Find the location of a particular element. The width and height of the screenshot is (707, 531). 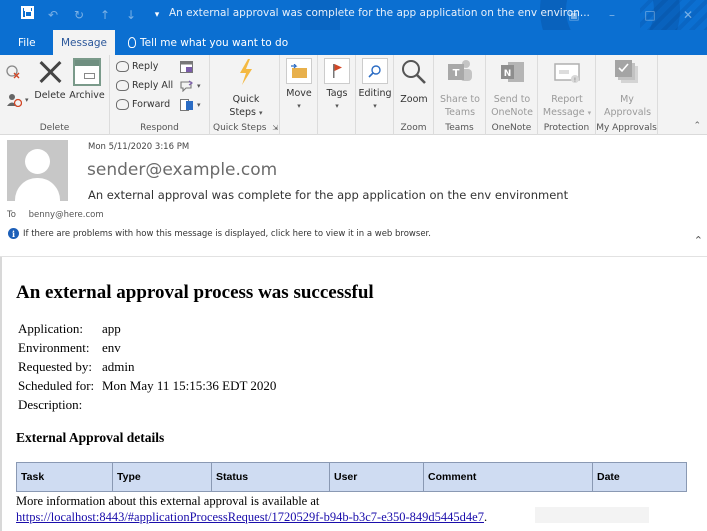

report-message-icon: ! is located at coordinates (567, 73).